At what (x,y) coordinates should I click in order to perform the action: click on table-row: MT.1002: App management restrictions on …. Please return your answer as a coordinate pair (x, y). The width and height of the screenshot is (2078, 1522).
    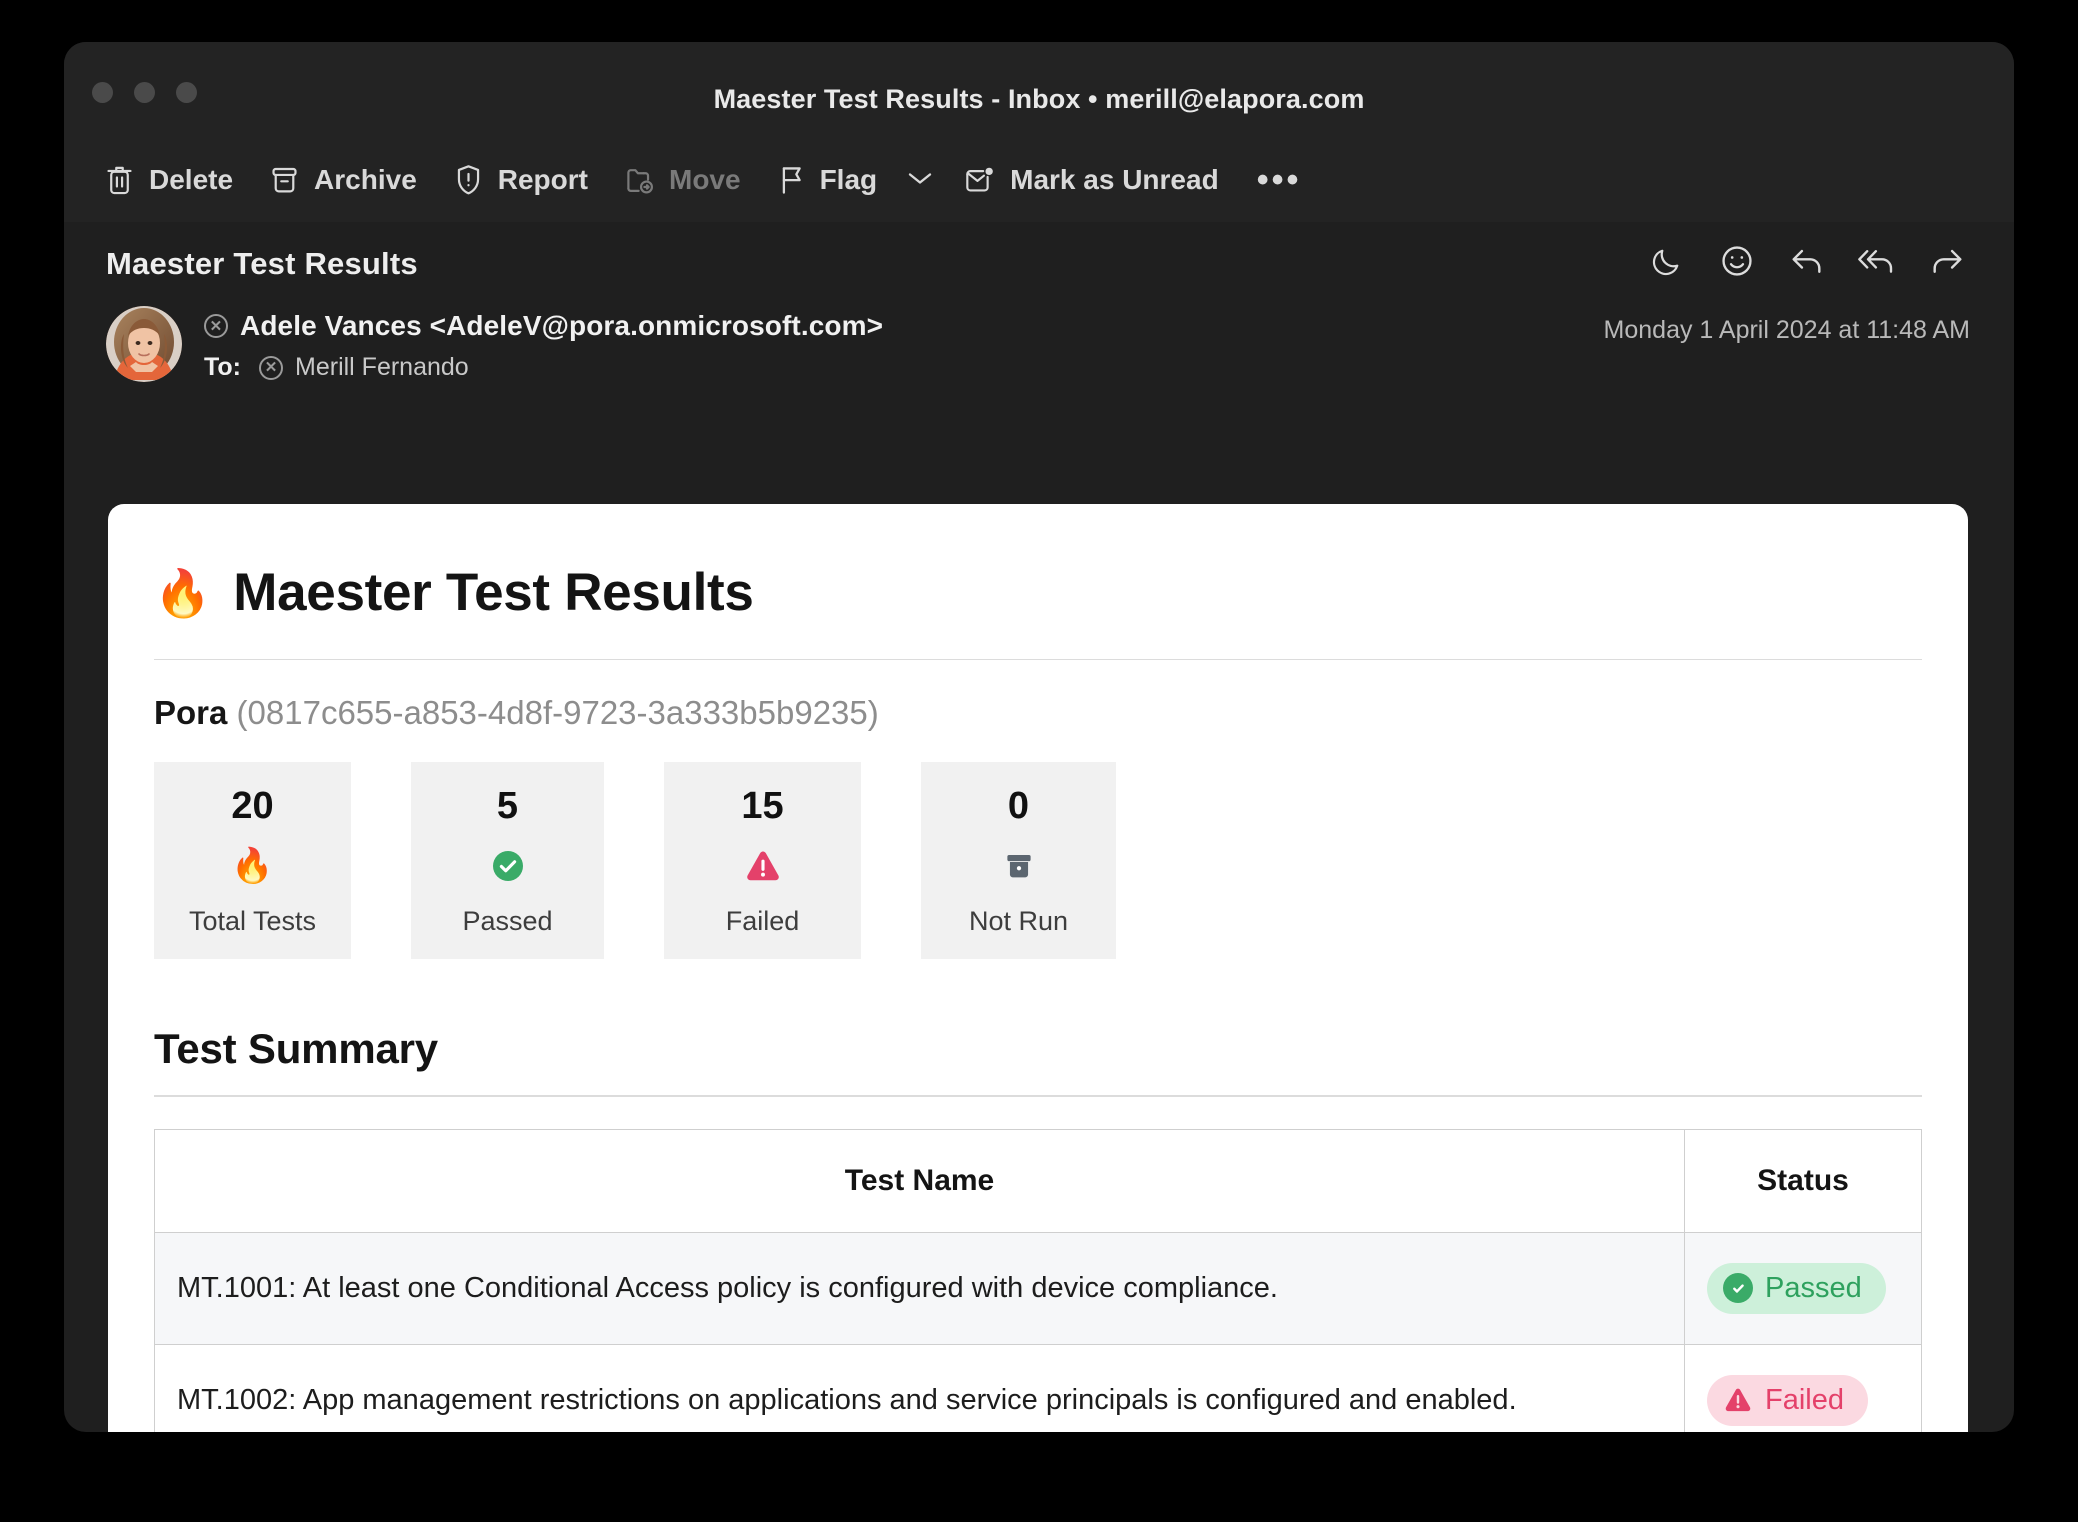
    Looking at the image, I should click on (1038, 1387).